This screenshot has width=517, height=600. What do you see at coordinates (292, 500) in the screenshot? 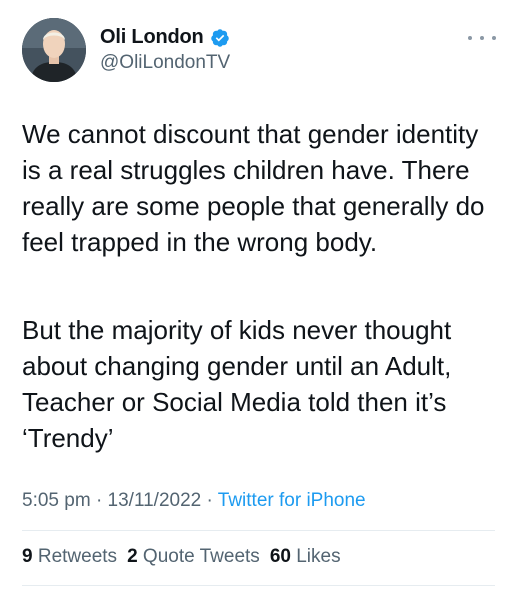
I see `tweet-source-link: Twitter for iPhone` at bounding box center [292, 500].